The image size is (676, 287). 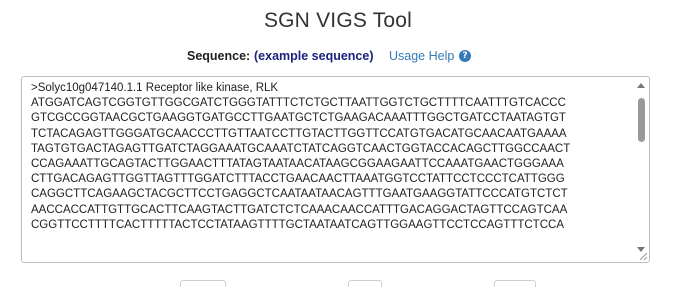 What do you see at coordinates (365, 283) in the screenshot?
I see `mismatch-input` at bounding box center [365, 283].